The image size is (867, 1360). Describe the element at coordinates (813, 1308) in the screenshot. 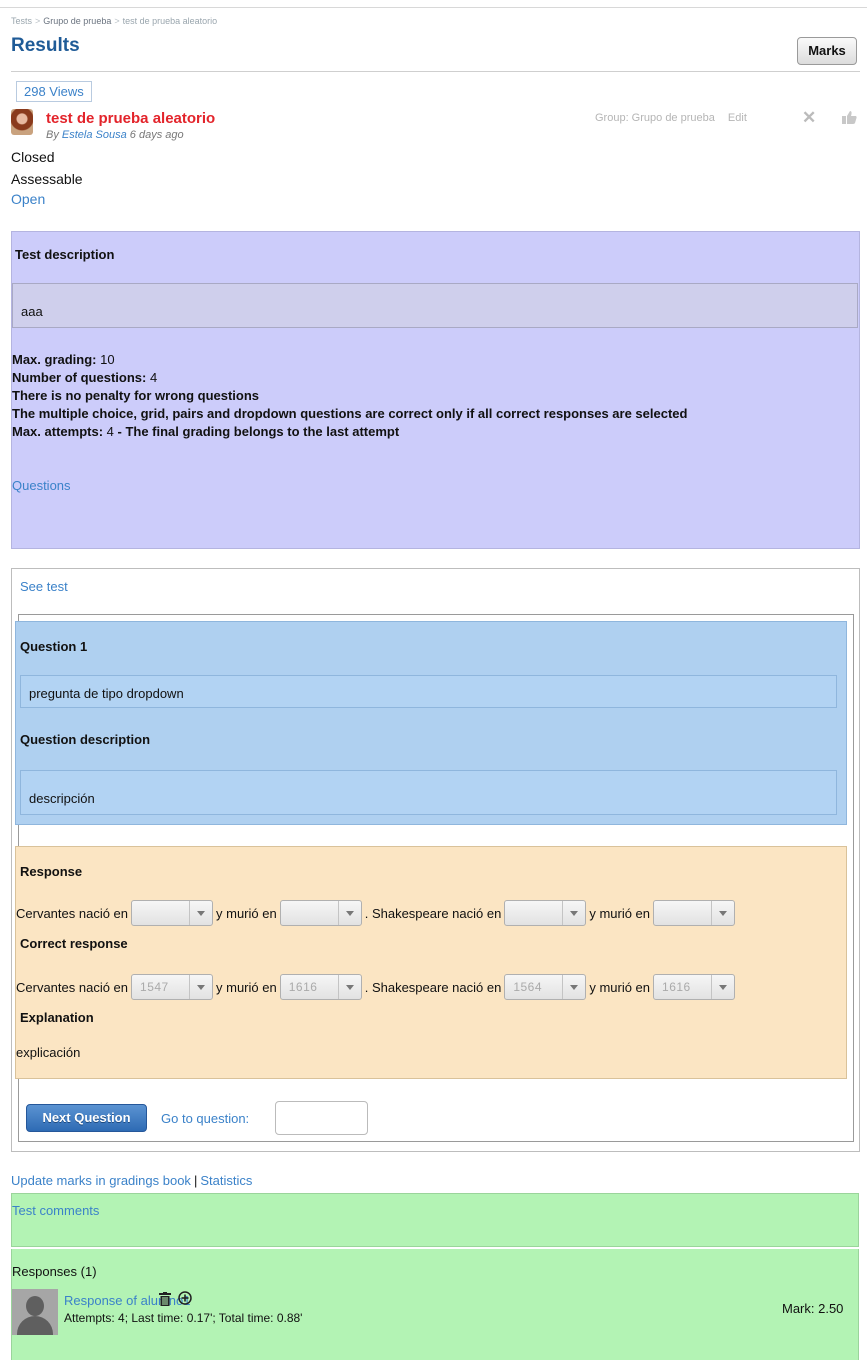

I see `mark-value: Mark: 2.50` at that location.